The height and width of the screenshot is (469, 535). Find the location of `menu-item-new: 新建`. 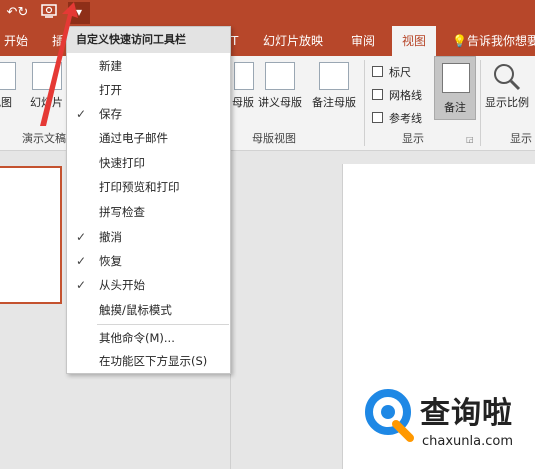

menu-item-new: 新建 is located at coordinates (148, 66).